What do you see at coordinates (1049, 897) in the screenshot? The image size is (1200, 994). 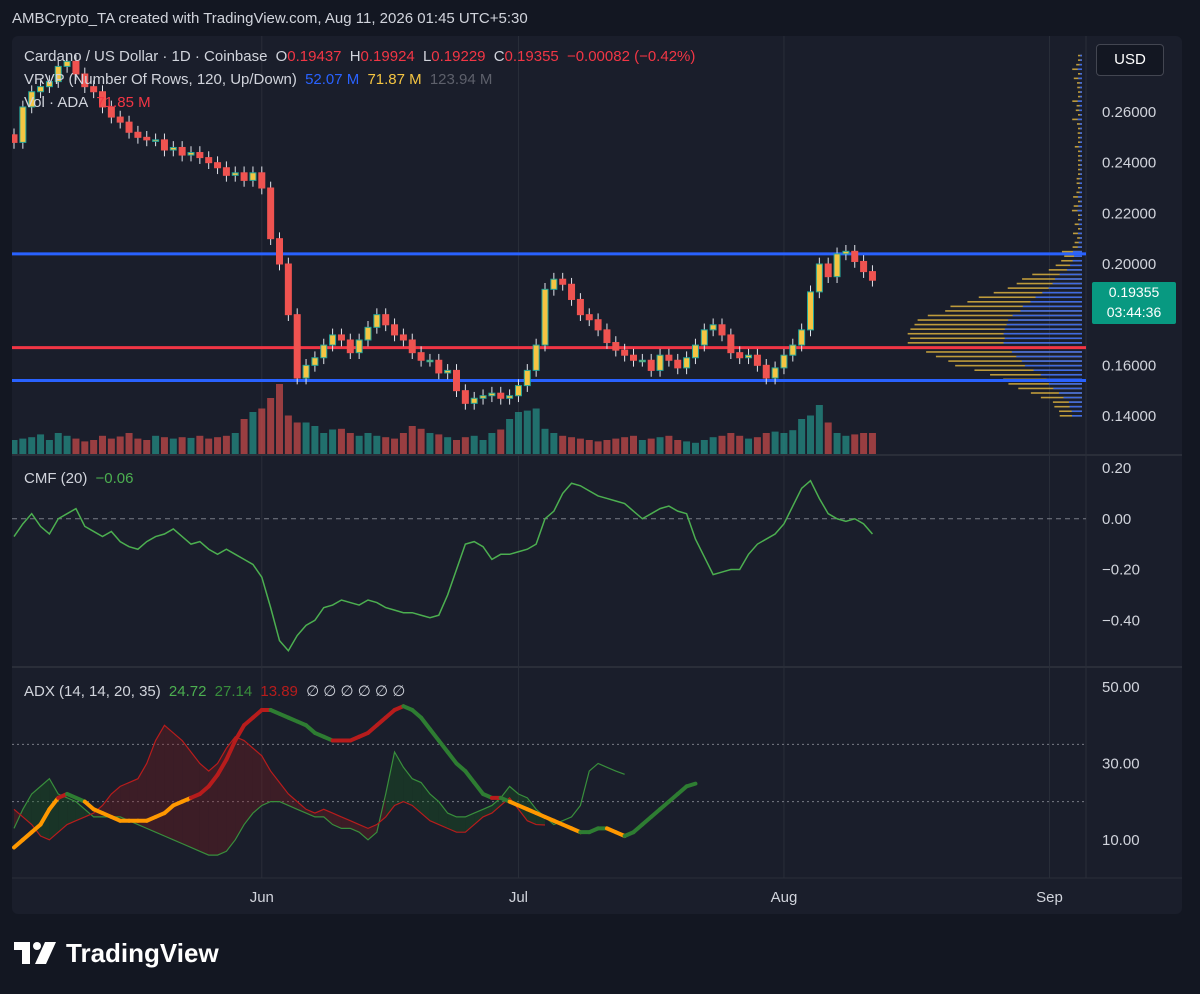 I see `x-tick-label: Sep` at bounding box center [1049, 897].